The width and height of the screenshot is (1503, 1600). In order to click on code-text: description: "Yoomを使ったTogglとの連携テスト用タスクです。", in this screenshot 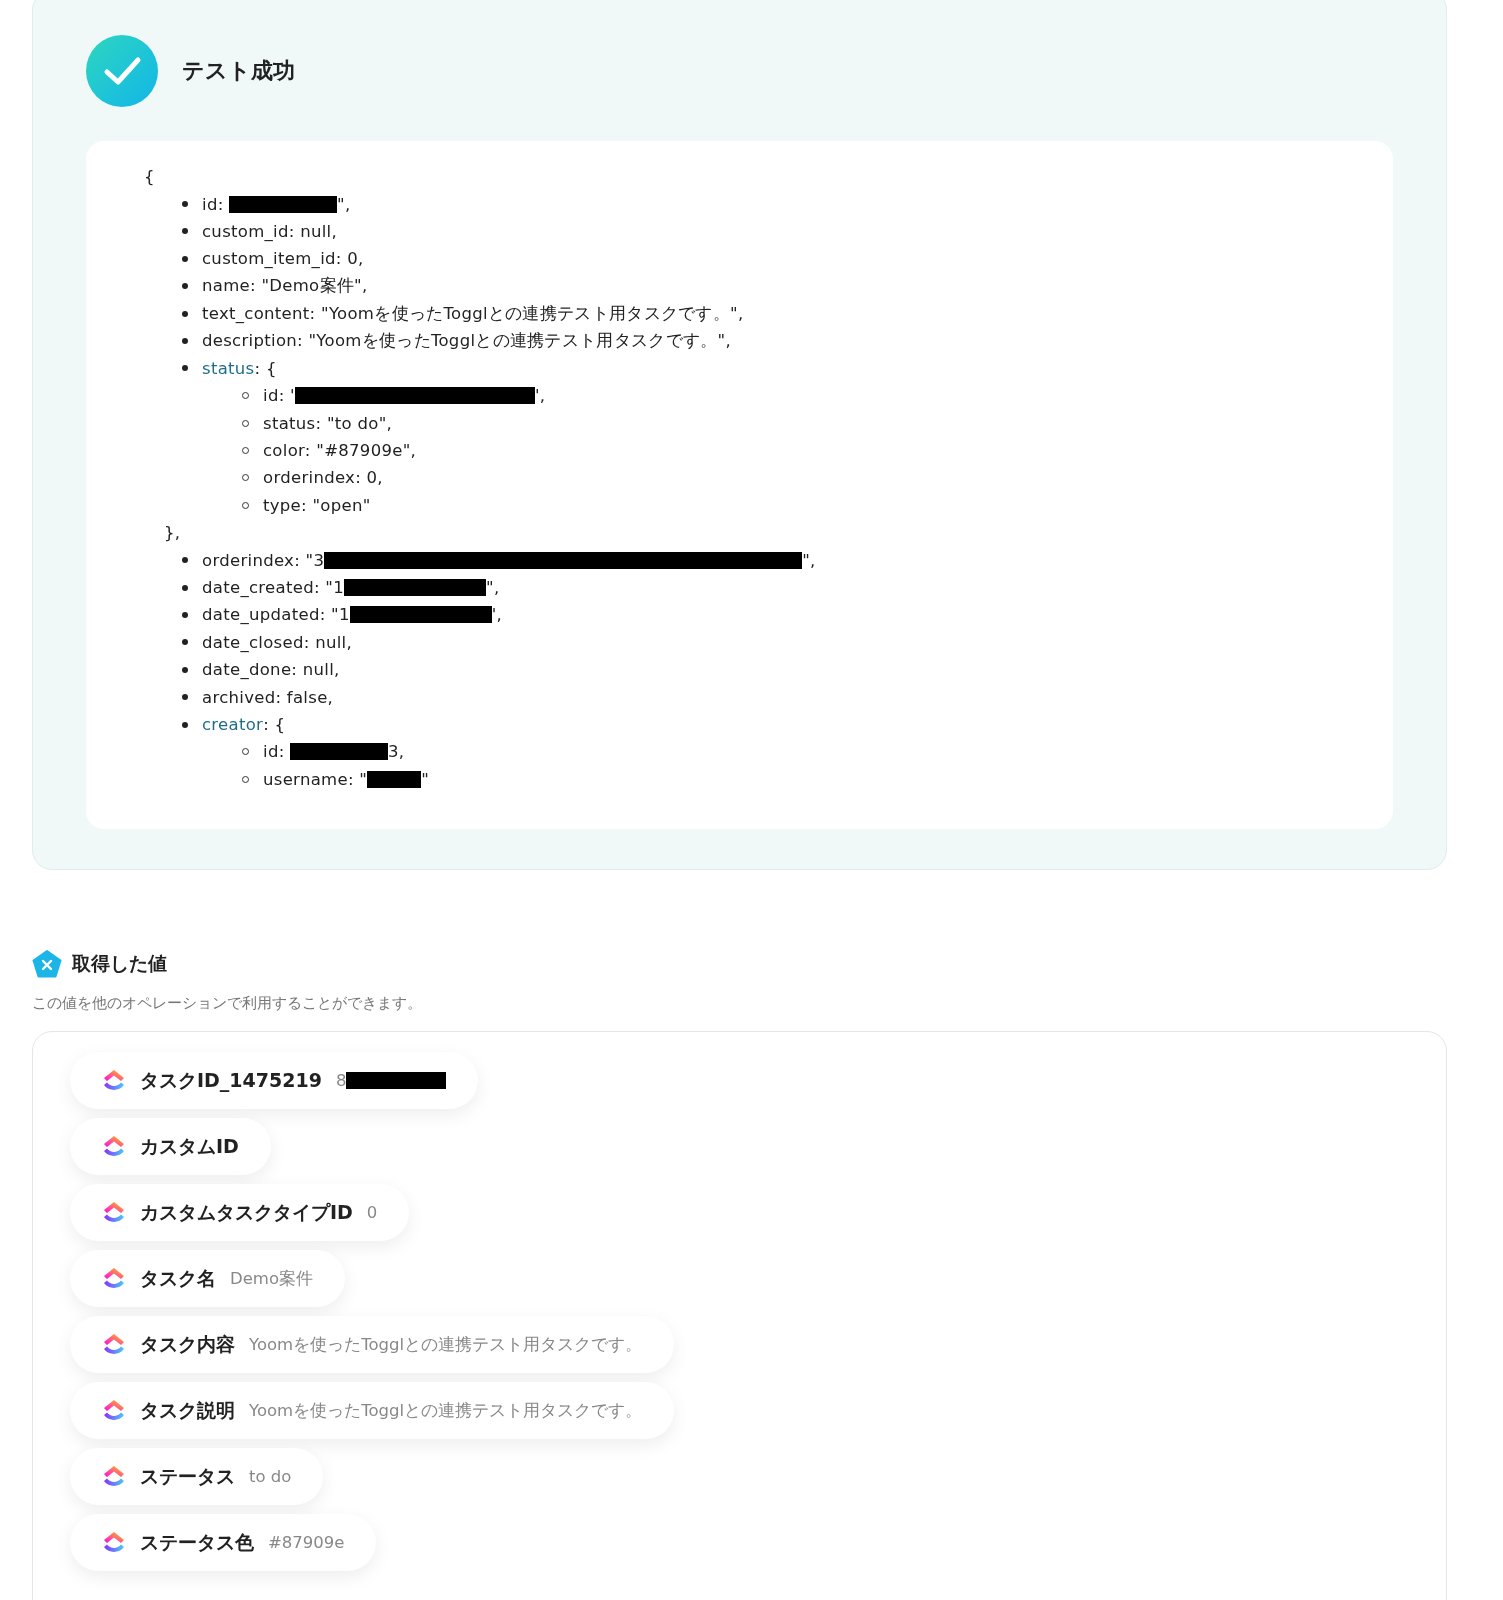, I will do `click(466, 341)`.